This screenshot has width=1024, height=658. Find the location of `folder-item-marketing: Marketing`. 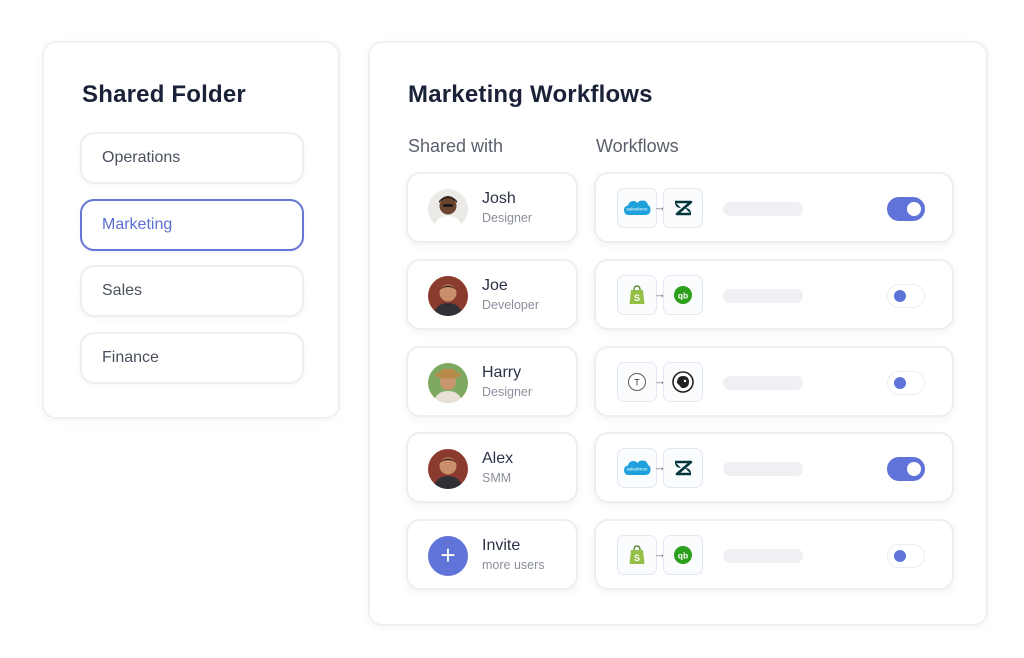

folder-item-marketing: Marketing is located at coordinates (192, 225).